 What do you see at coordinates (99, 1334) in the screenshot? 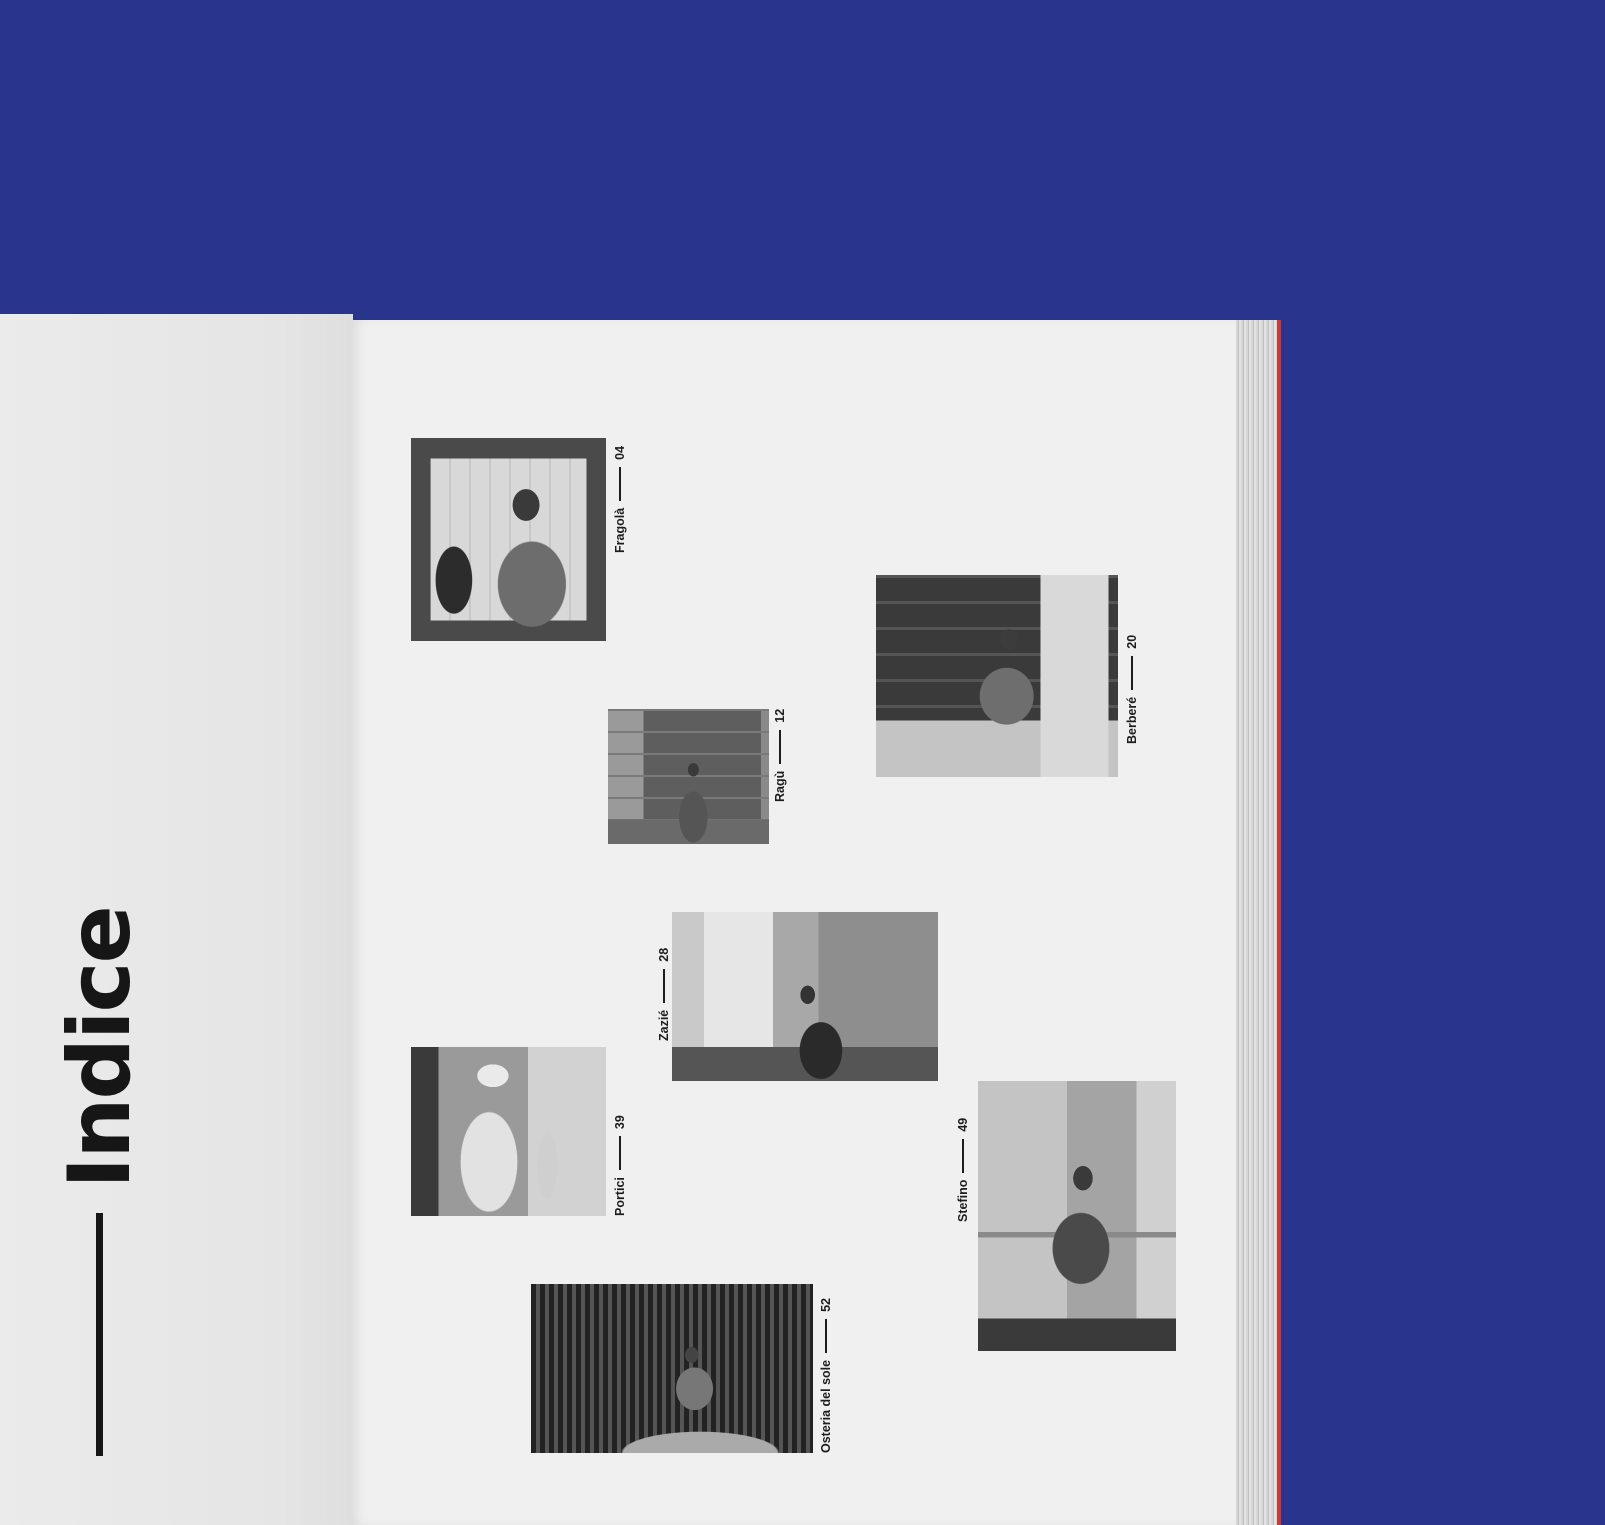
I see `title-rule` at bounding box center [99, 1334].